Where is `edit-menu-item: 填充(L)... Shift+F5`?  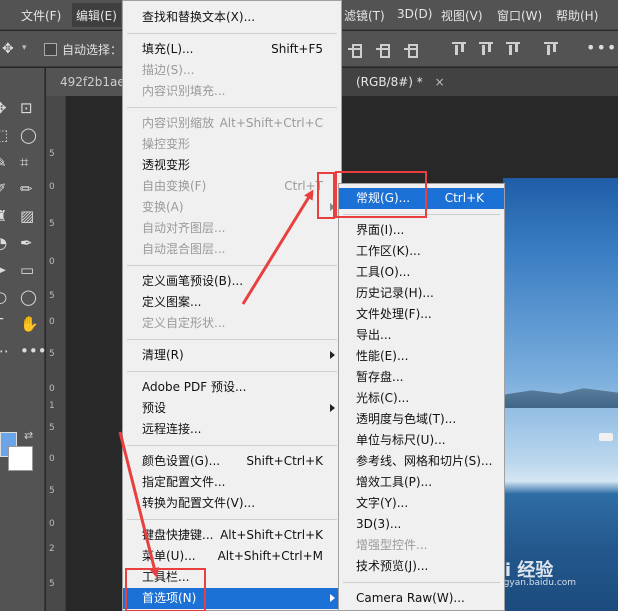 edit-menu-item: 填充(L)... Shift+F5 is located at coordinates (232, 49).